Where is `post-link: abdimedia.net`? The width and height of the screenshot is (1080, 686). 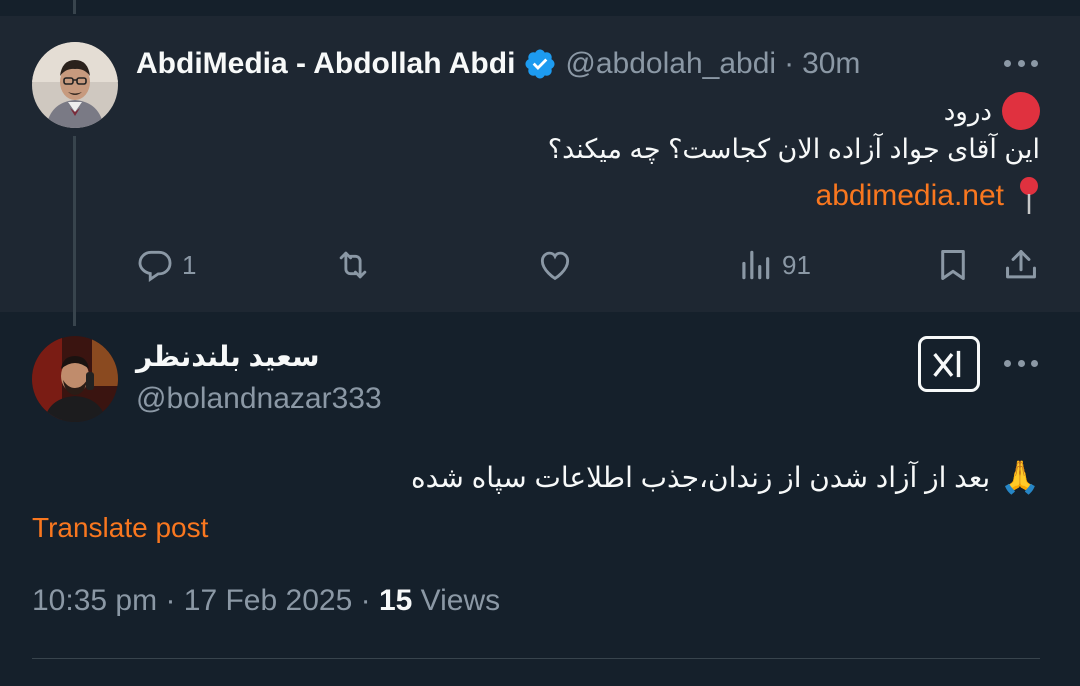 post-link: abdimedia.net is located at coordinates (910, 196).